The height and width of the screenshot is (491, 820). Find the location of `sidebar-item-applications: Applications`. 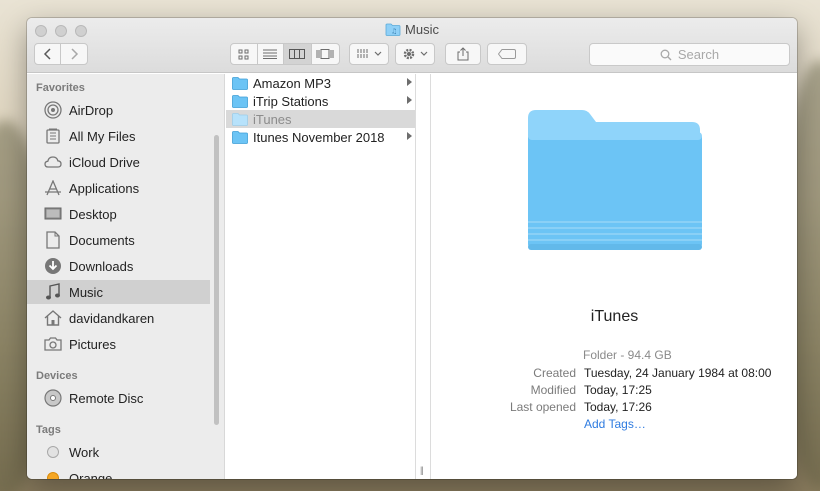

sidebar-item-applications: Applications is located at coordinates (118, 188).